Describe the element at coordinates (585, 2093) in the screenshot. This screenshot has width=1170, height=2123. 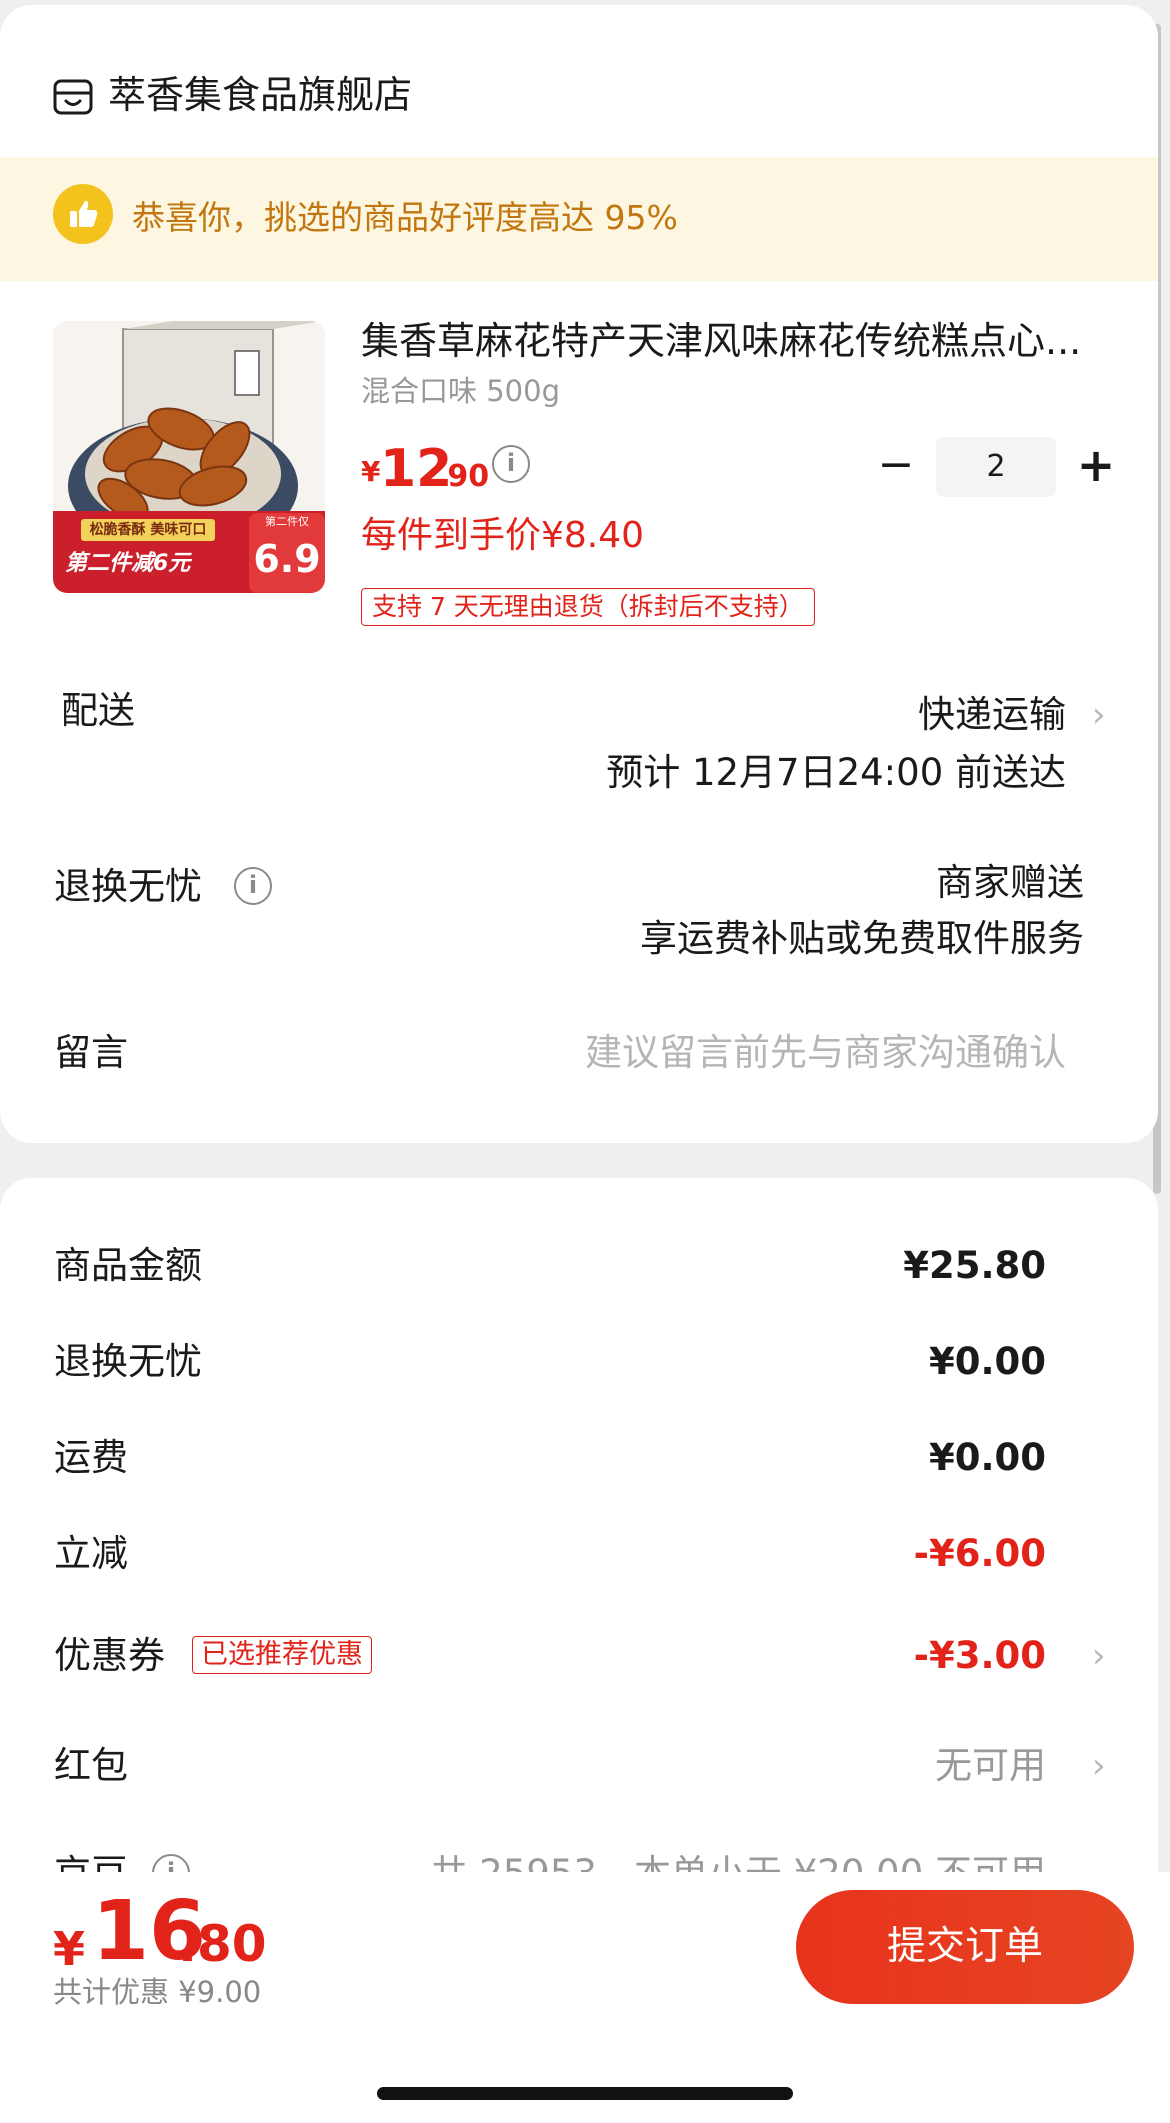
I see `home-indicator` at that location.